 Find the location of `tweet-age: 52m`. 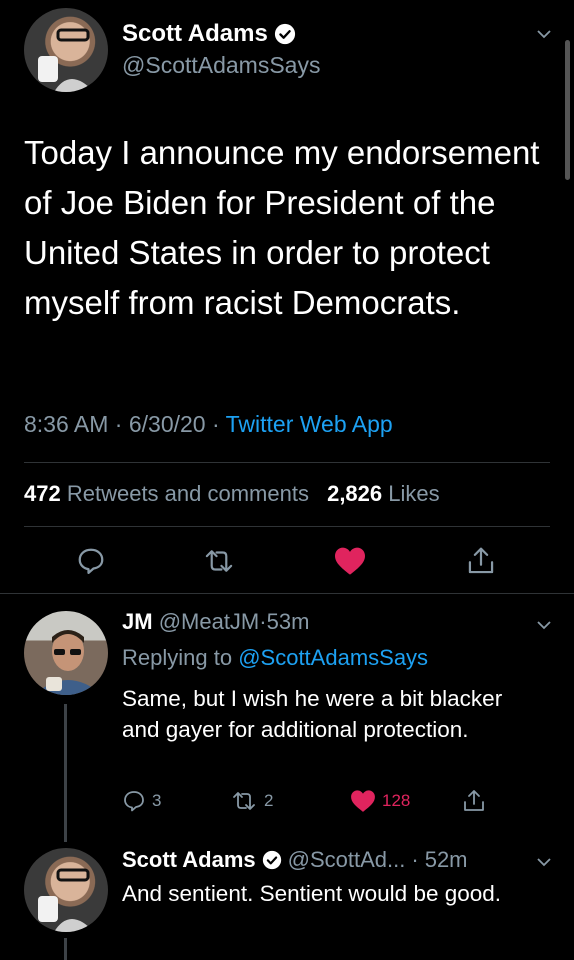

tweet-age: 52m is located at coordinates (446, 859).